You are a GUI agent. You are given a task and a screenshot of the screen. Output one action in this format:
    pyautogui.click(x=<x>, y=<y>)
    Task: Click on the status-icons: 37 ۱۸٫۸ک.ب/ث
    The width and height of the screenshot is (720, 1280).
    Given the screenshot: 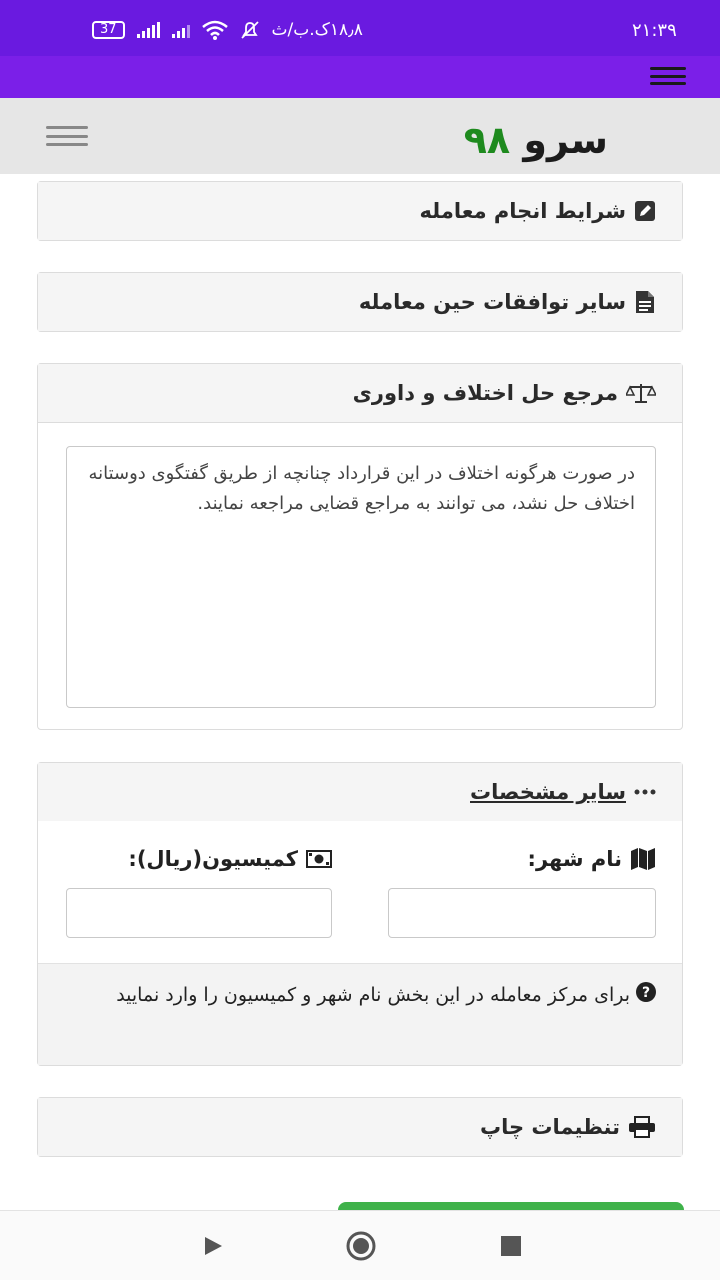 What is the action you would take?
    pyautogui.click(x=227, y=30)
    